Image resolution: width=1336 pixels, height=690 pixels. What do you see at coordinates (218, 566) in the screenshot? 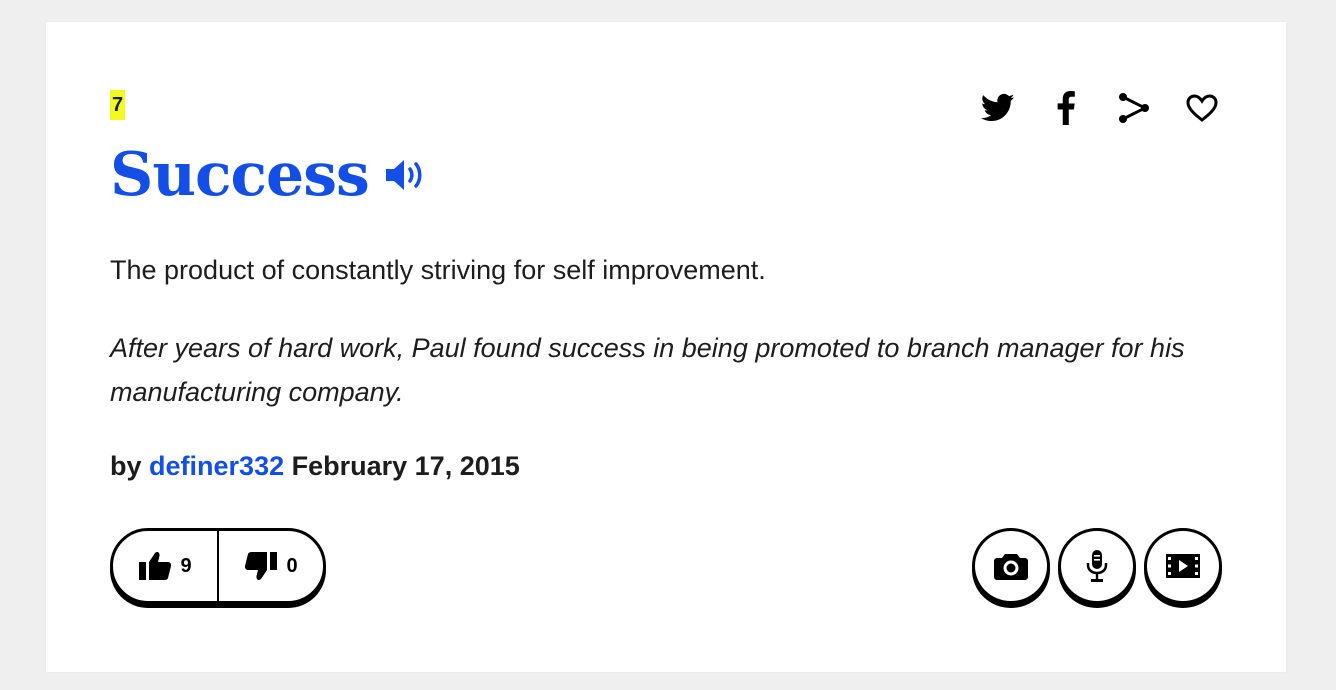
I see `vote-group: 9 0` at bounding box center [218, 566].